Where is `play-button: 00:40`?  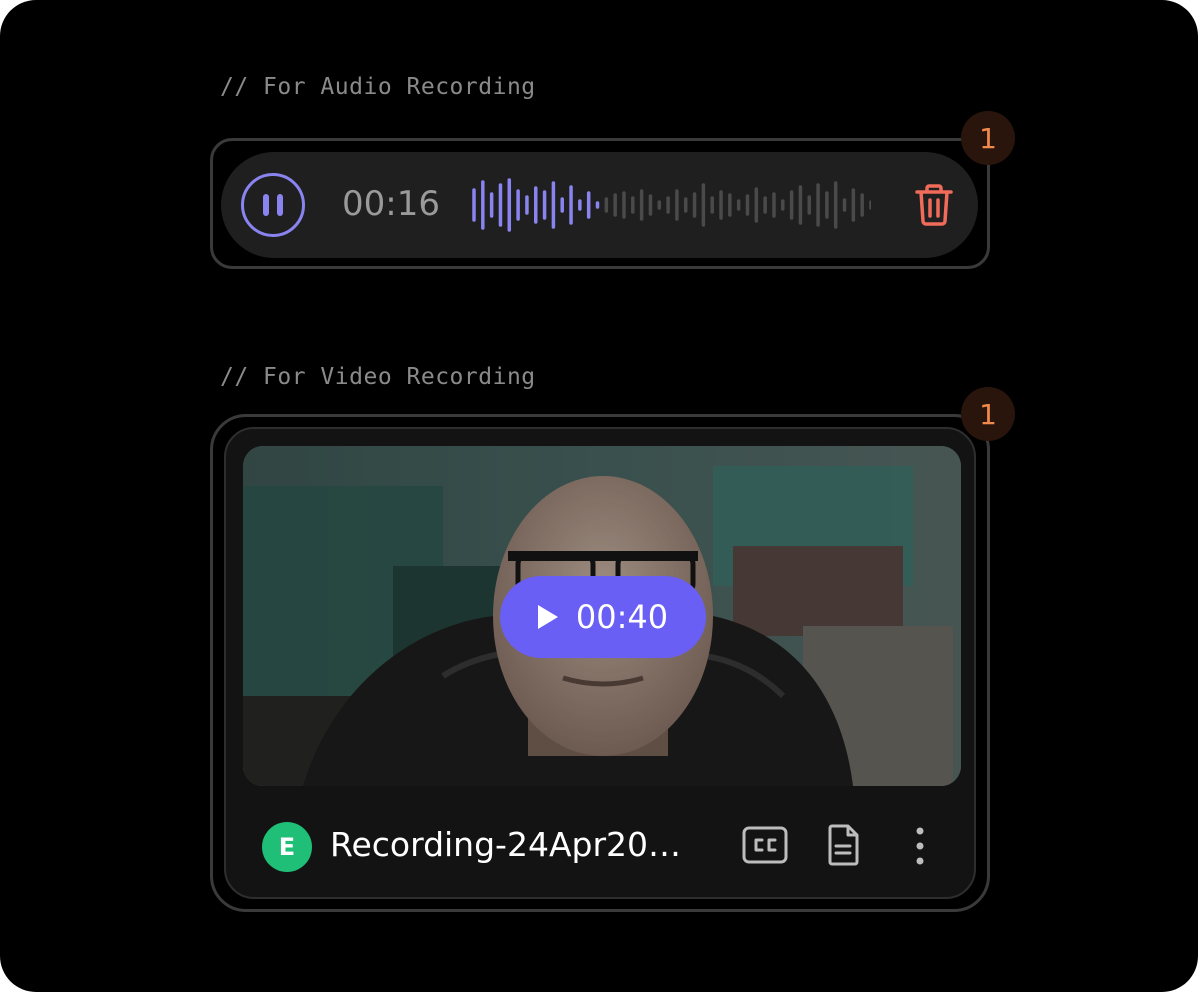
play-button: 00:40 is located at coordinates (603, 617).